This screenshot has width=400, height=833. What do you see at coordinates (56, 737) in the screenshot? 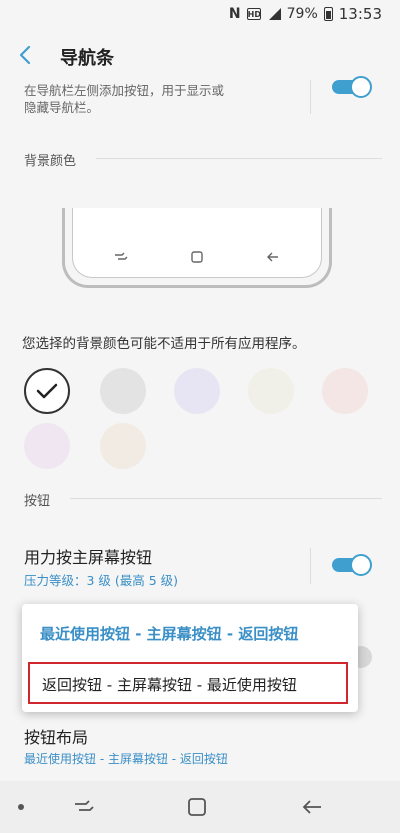
I see `button-layout-title: 按钮布局` at bounding box center [56, 737].